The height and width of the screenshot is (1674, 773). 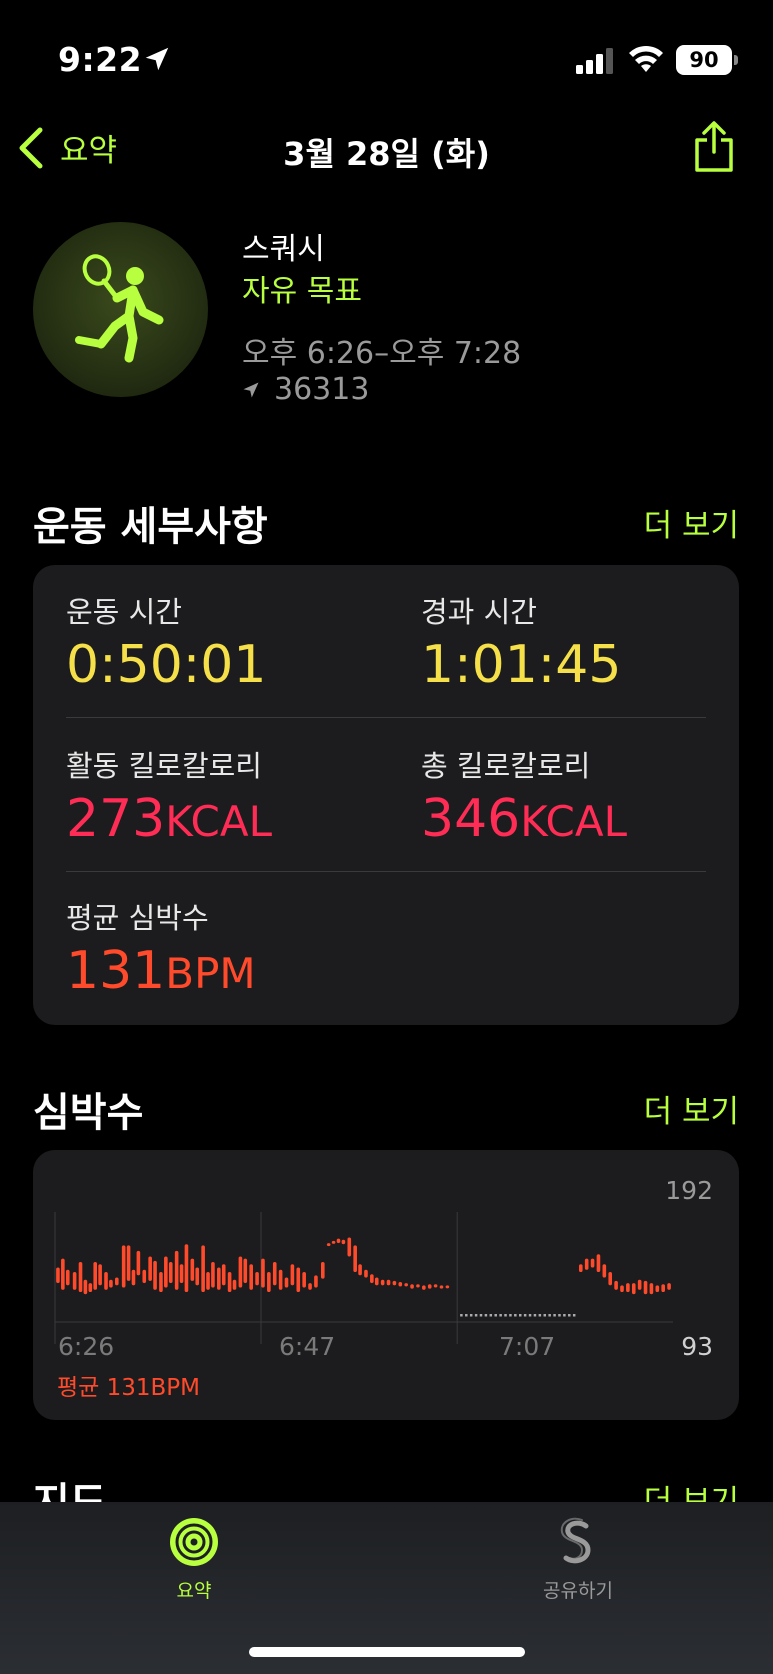 I want to click on metric-label: 운동 시간, so click(x=124, y=612).